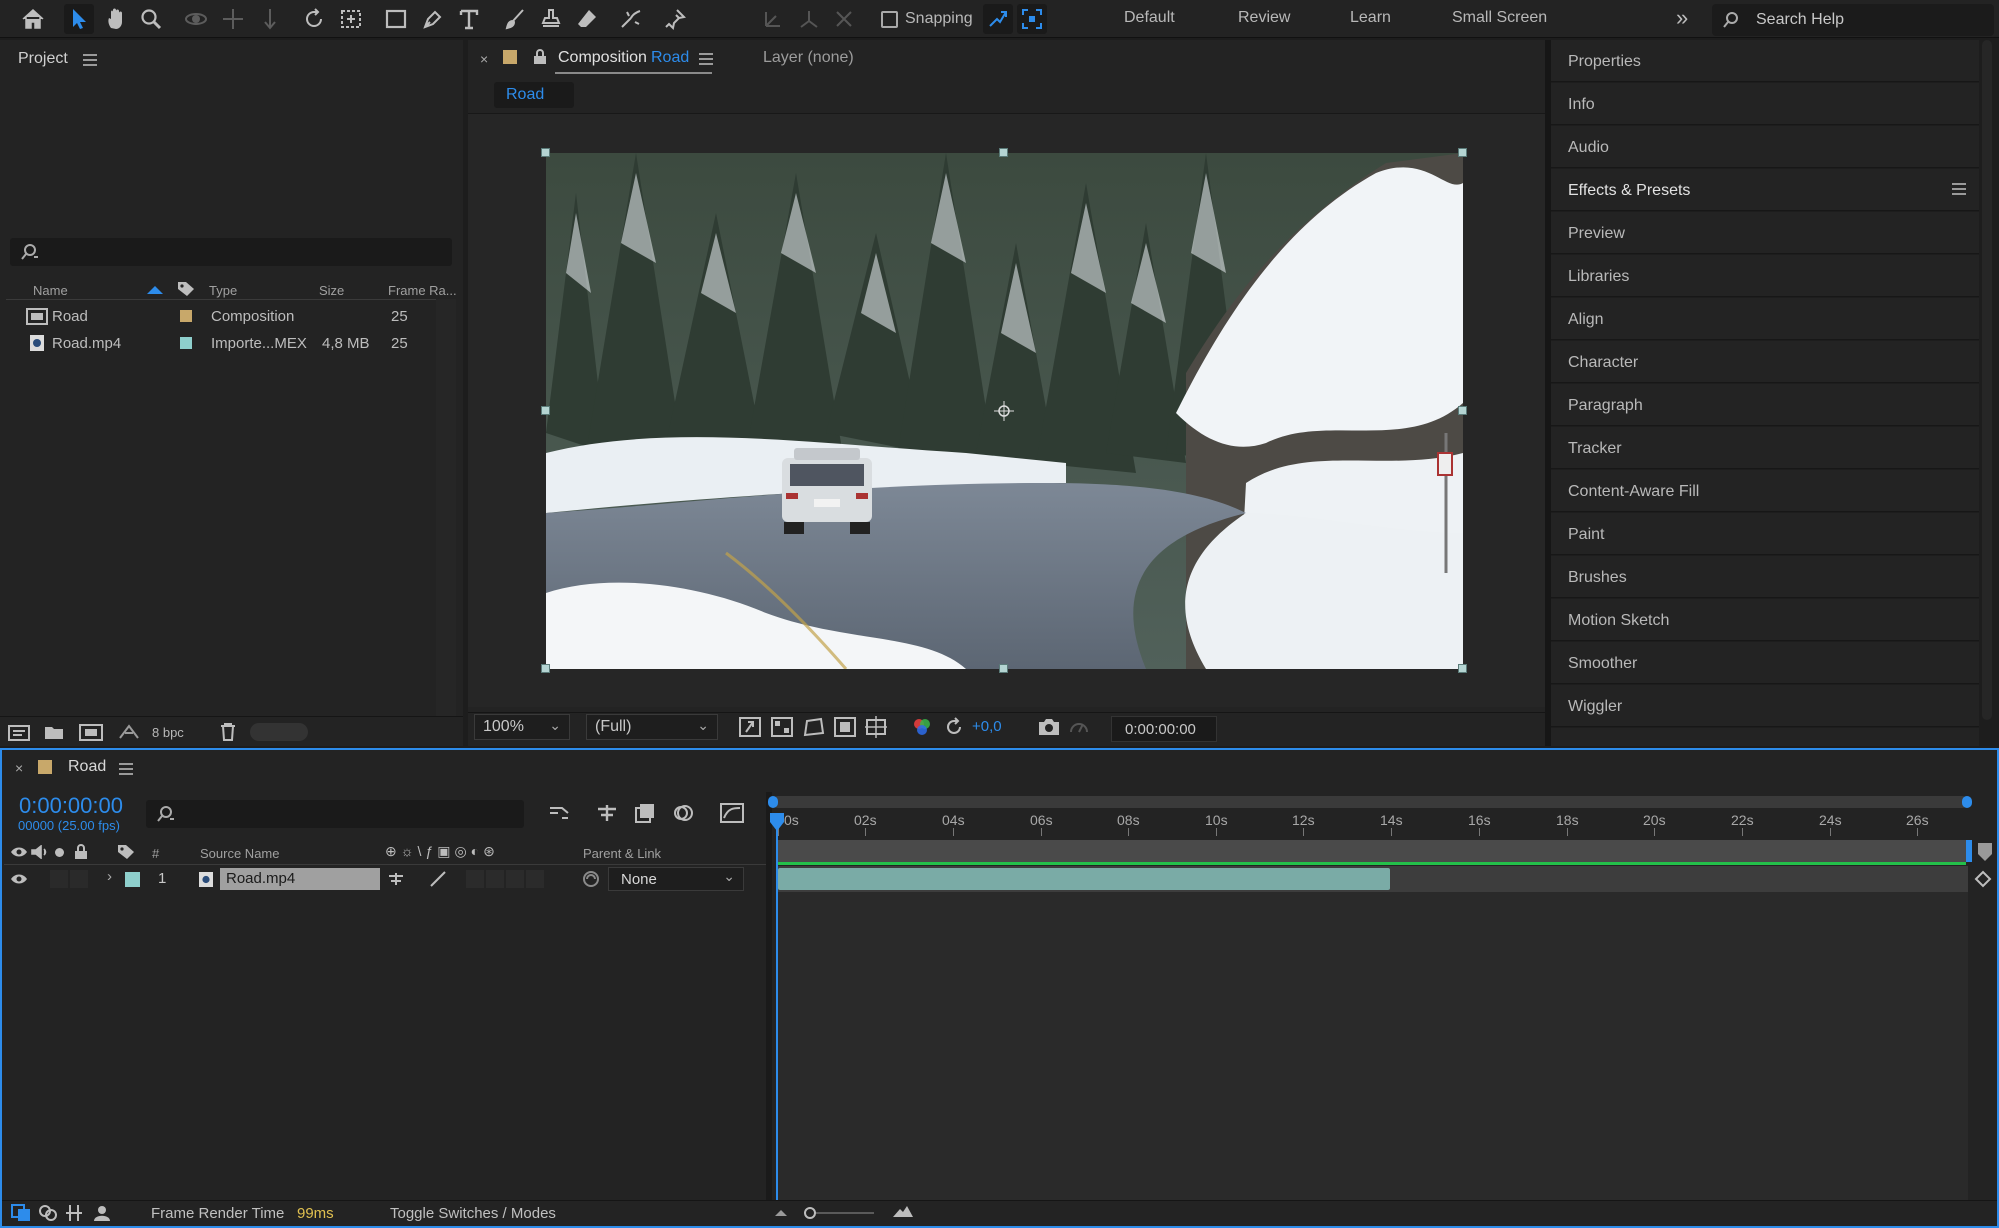  Describe the element at coordinates (1149, 18) in the screenshot. I see `workspace-default: Default` at that location.